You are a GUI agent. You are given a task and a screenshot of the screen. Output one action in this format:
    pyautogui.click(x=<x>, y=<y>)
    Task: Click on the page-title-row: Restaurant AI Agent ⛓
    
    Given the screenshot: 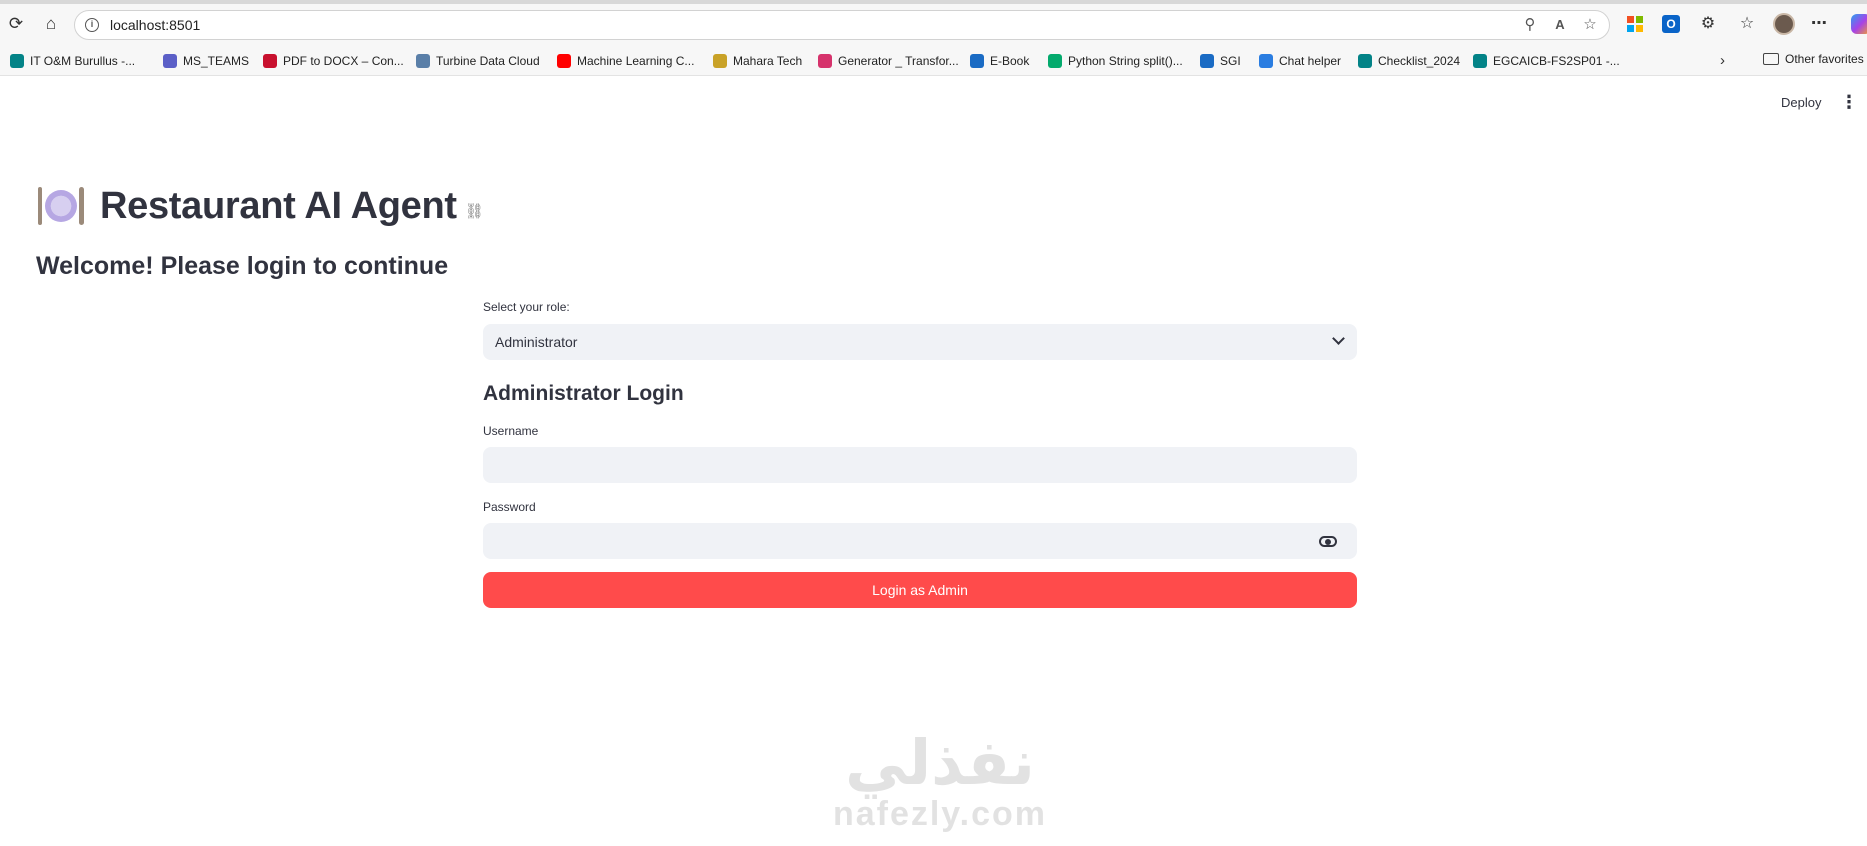 What is the action you would take?
    pyautogui.click(x=261, y=206)
    